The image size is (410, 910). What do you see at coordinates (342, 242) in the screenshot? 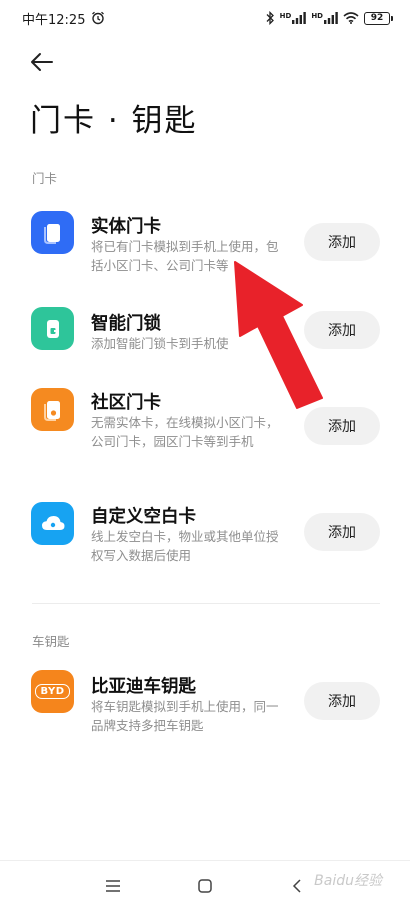
I see `add-physical-card-button: 添加` at bounding box center [342, 242].